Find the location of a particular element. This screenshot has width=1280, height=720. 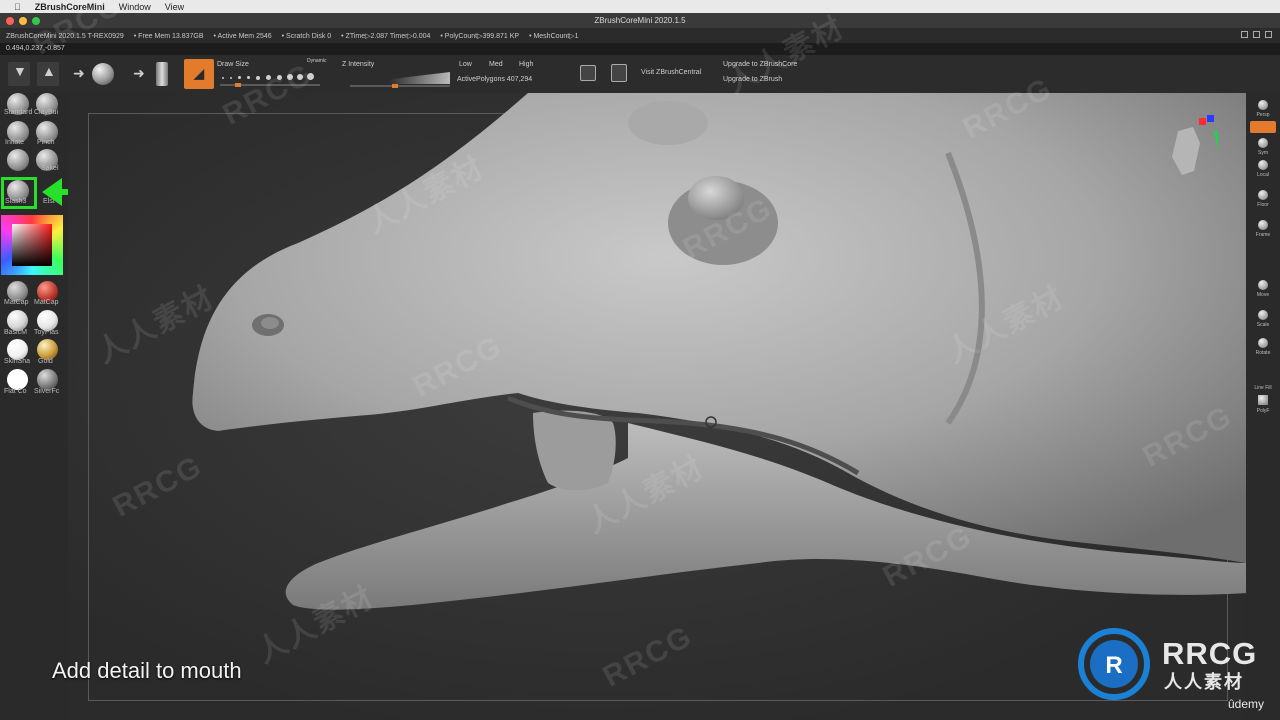

material-silverfoil is located at coordinates (47, 379).